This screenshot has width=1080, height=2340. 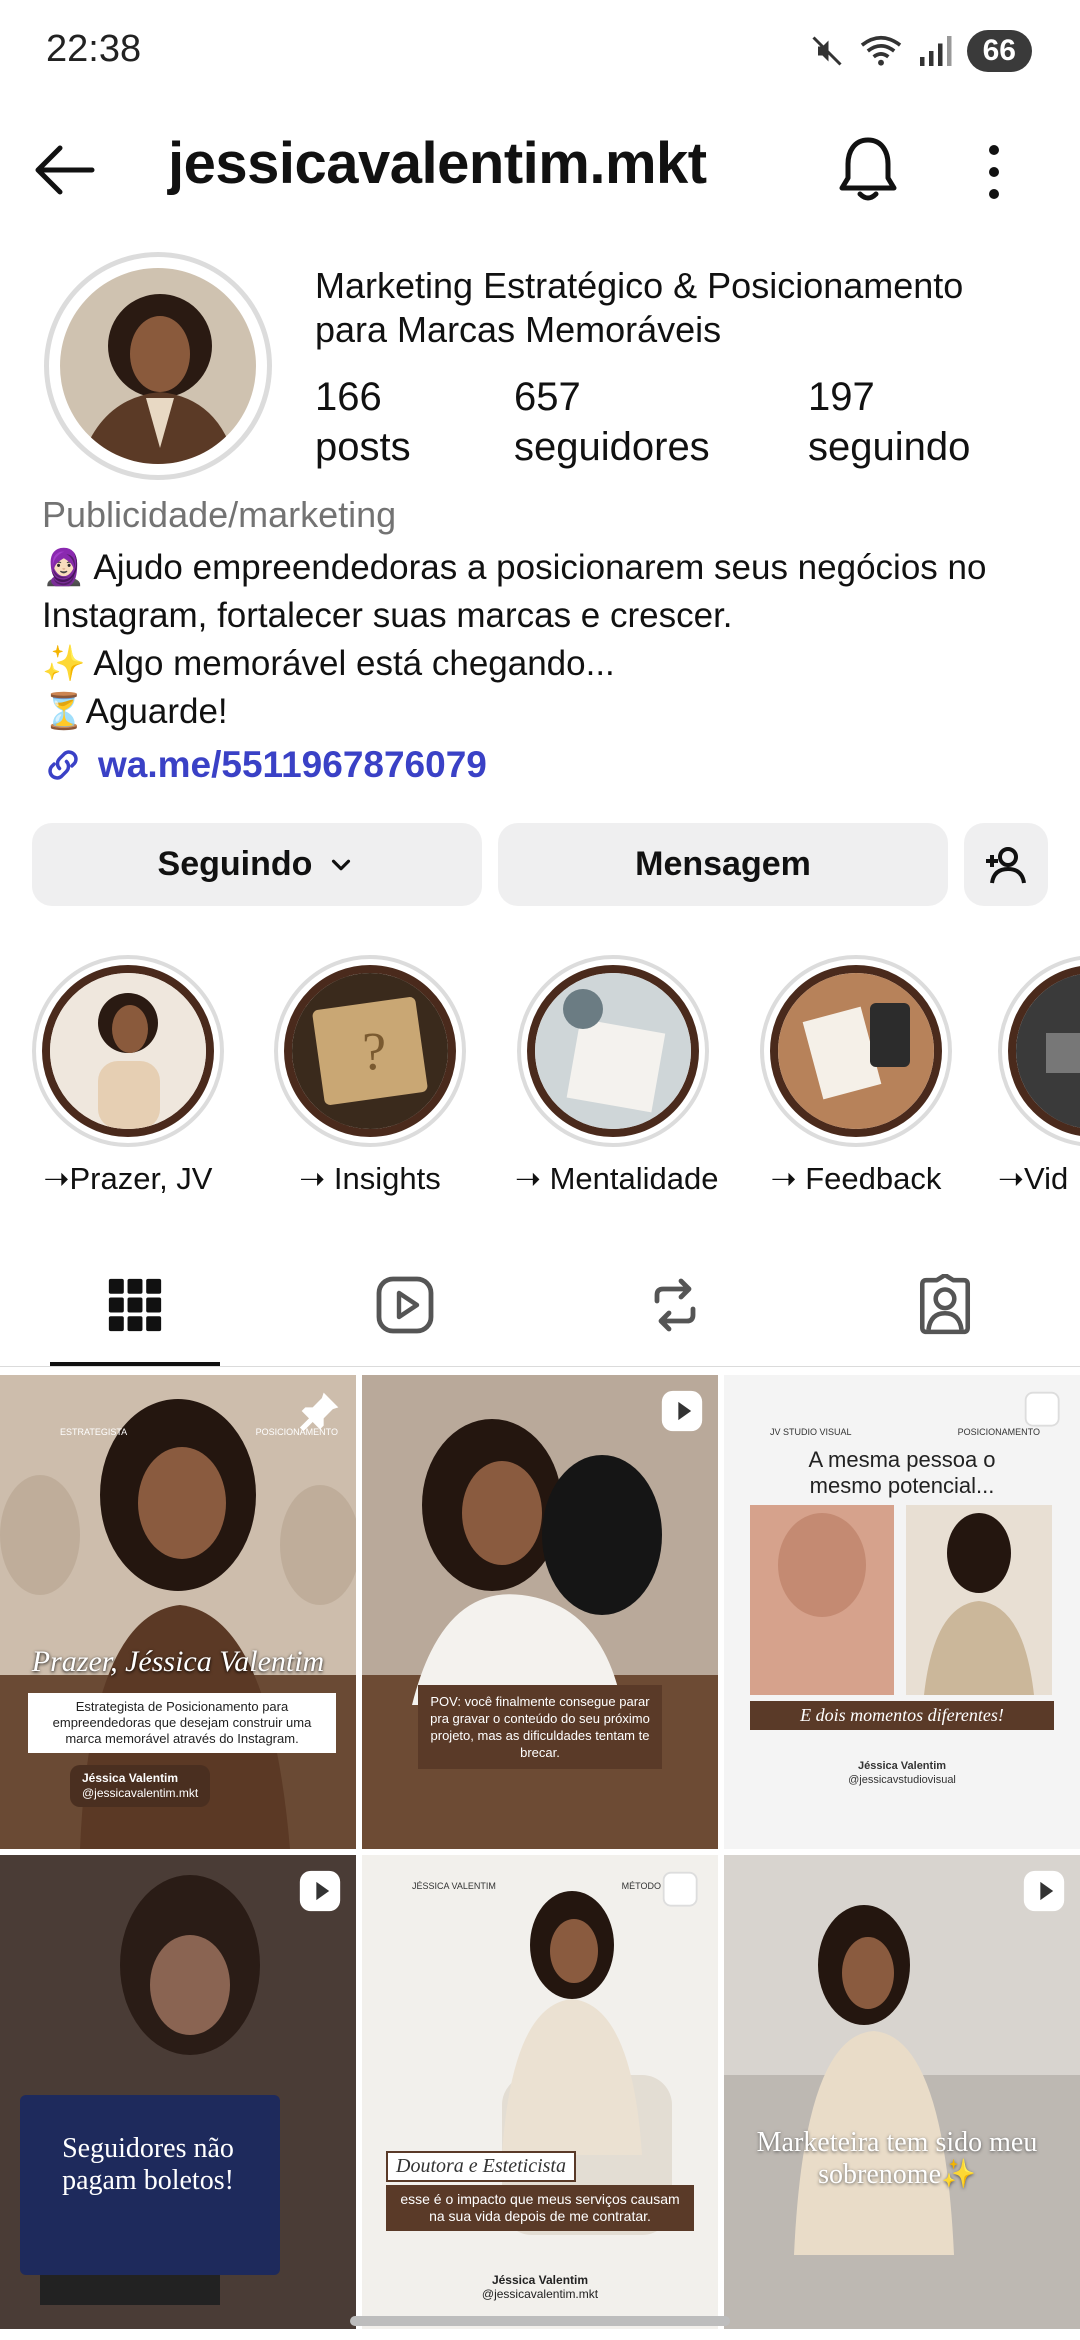 I want to click on more-options-button, so click(x=994, y=172).